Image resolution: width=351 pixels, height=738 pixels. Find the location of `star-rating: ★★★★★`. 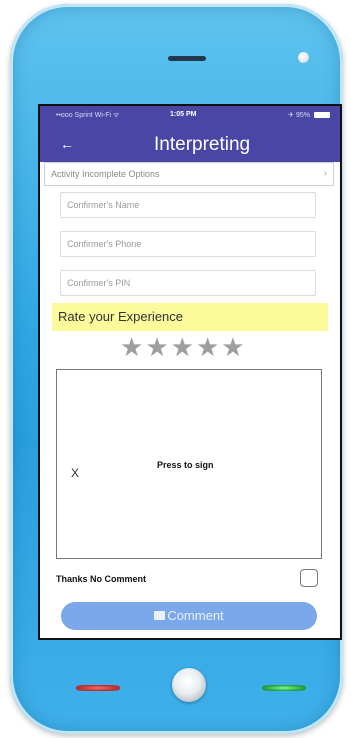

star-rating: ★★★★★ is located at coordinates (183, 347).